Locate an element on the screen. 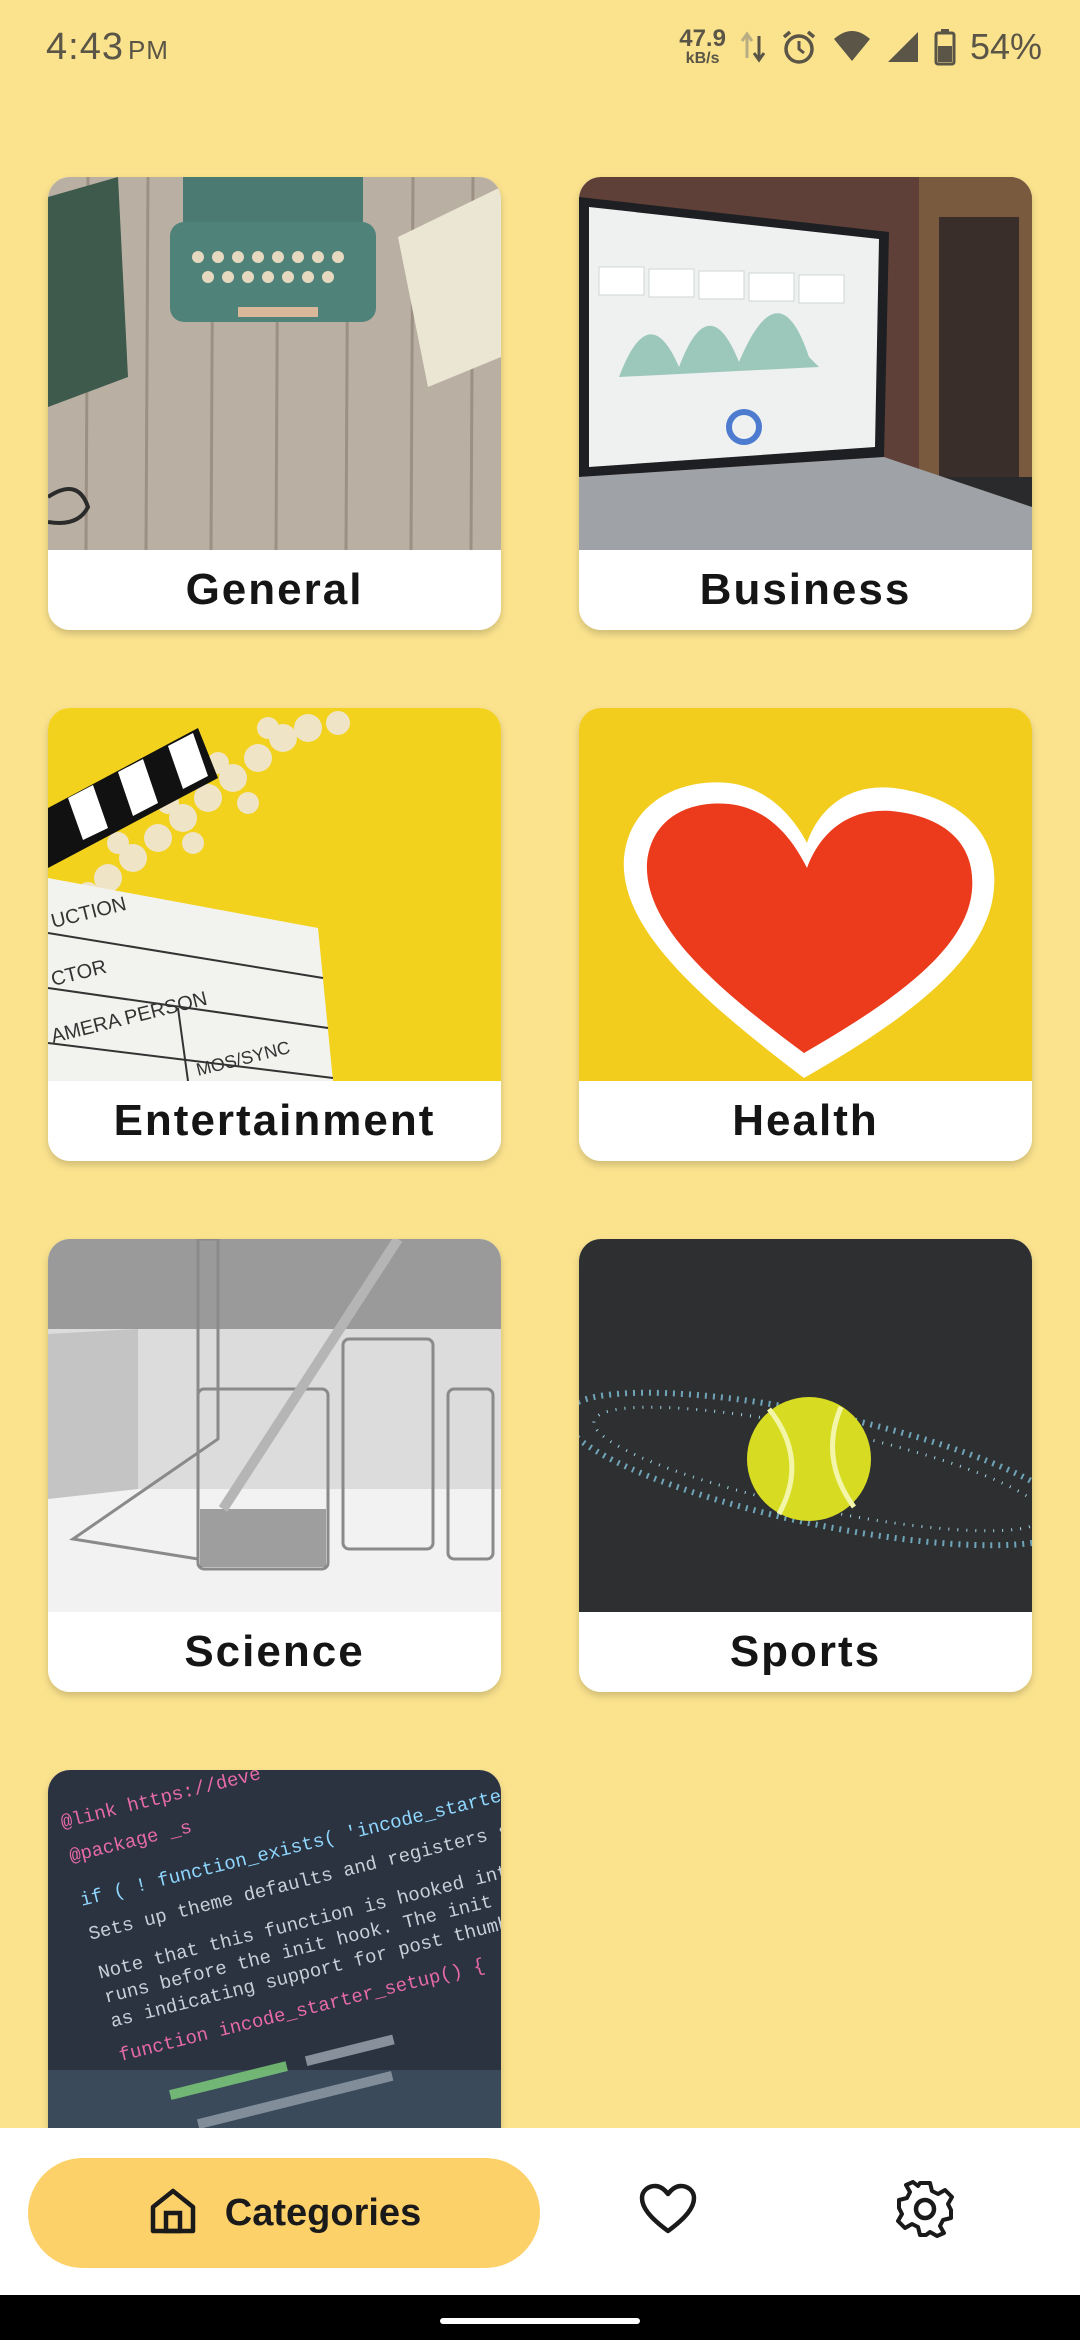 The image size is (1080, 2340). nav-categories-button: Categories is located at coordinates (284, 2213).